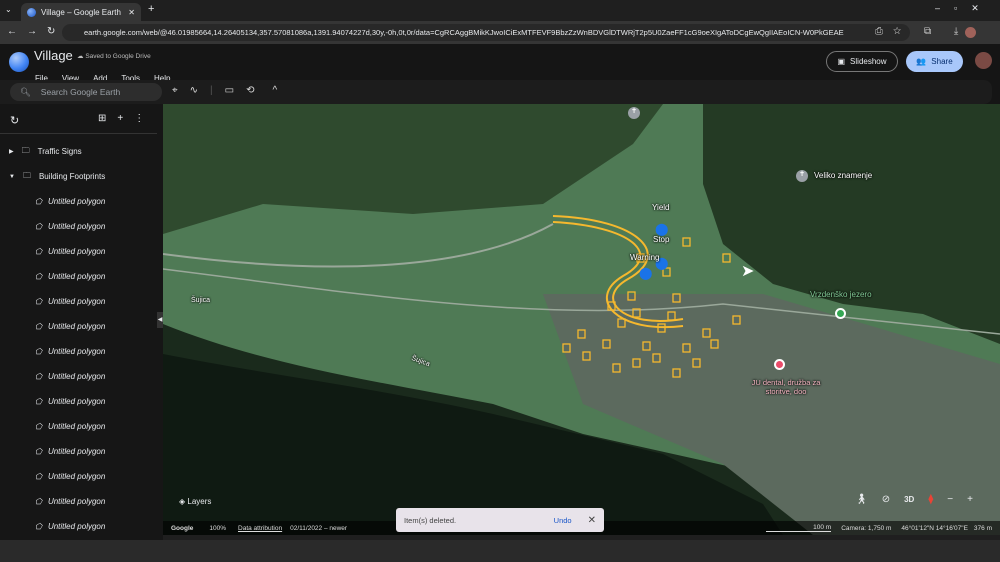 This screenshot has height=562, width=1000. I want to click on timelapse-icon: ⟲, so click(250, 90).